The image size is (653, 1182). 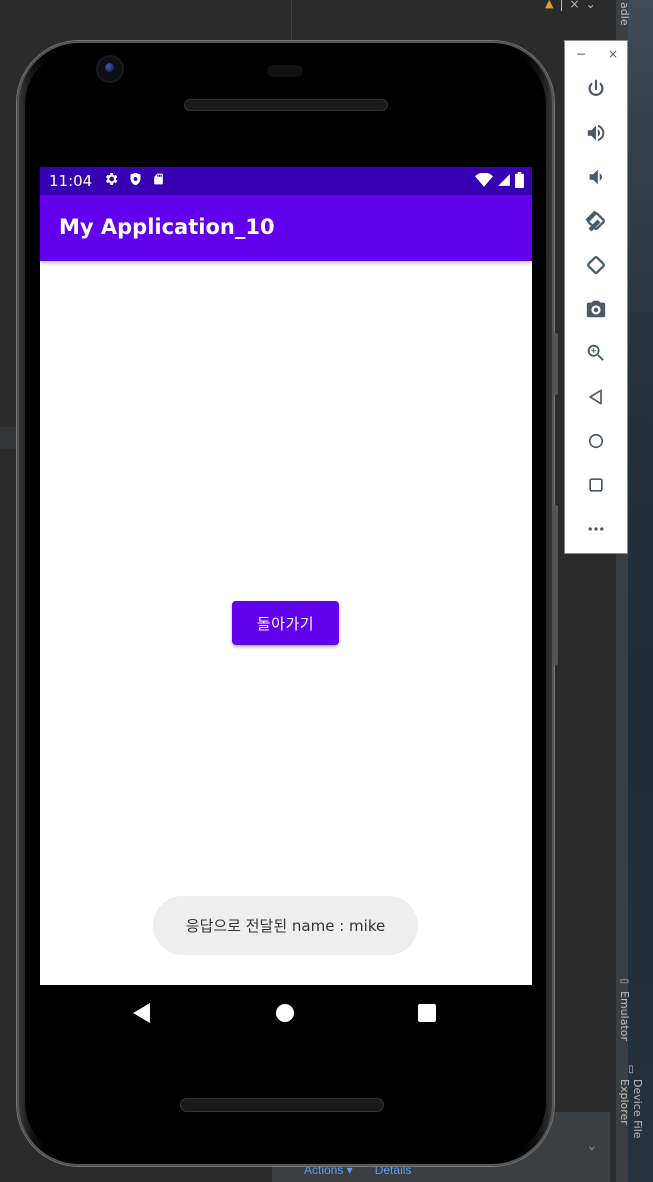 I want to click on sd-card-icon, so click(x=158, y=179).